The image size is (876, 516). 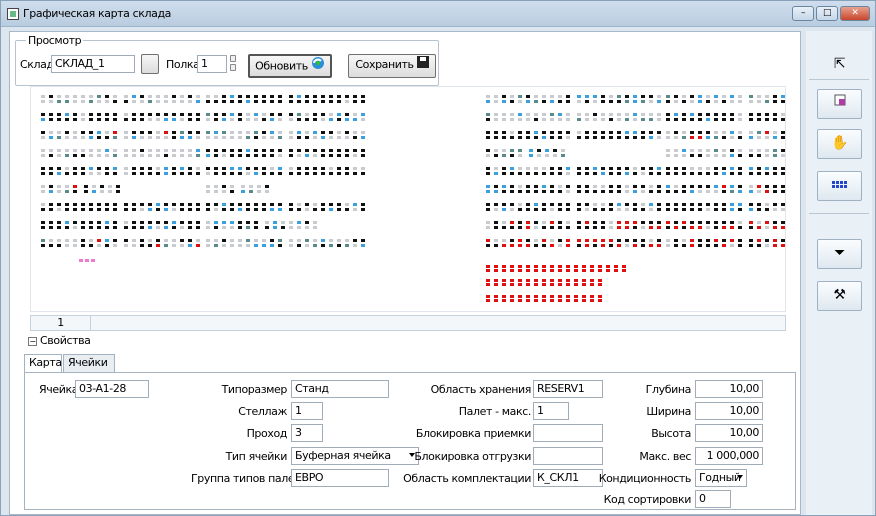 What do you see at coordinates (392, 66) in the screenshot?
I see `save-button: Сохранить` at bounding box center [392, 66].